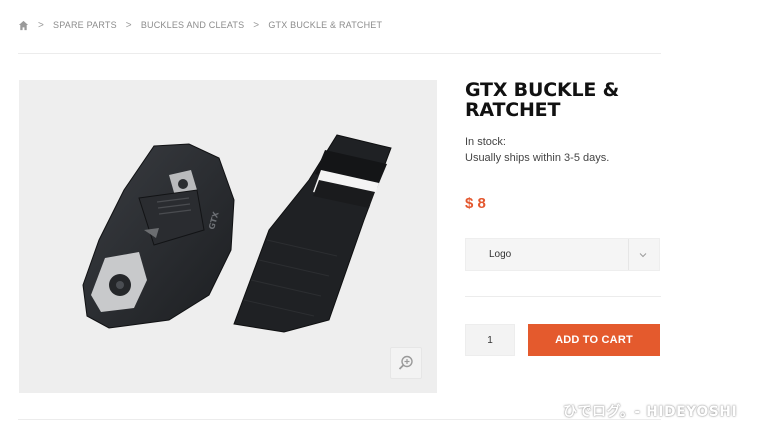 Image resolution: width=760 pixels, height=425 pixels. I want to click on chevron-down-icon, so click(643, 255).